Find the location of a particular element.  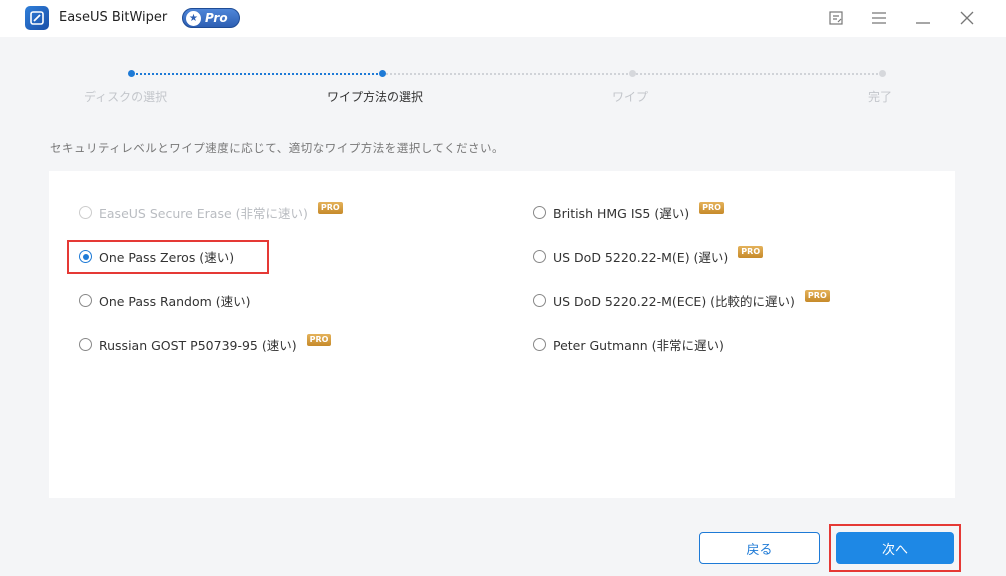

method-us-dod-e: US DoD 5220.22-M(E) (遅い) PRO is located at coordinates (648, 255).